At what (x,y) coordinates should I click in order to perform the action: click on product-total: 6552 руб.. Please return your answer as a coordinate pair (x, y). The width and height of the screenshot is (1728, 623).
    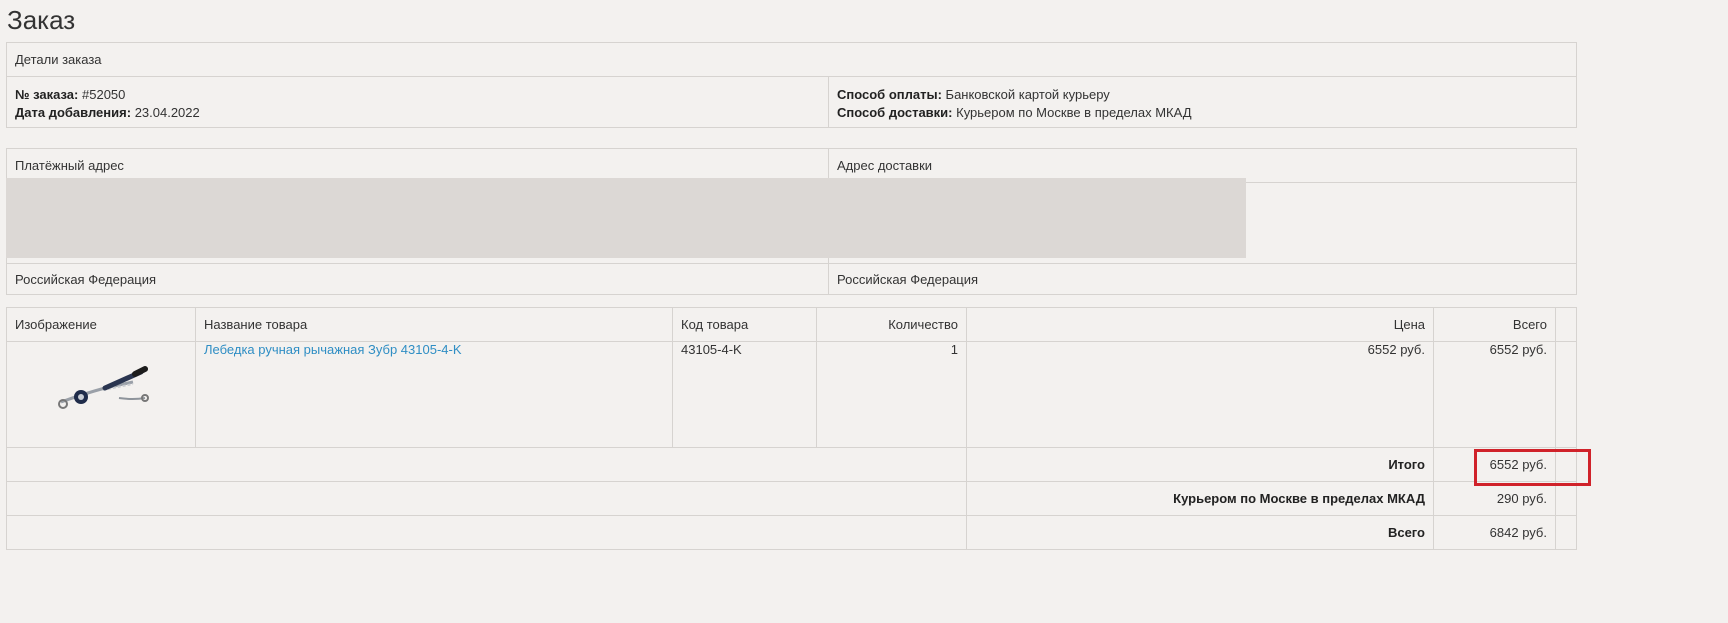
    Looking at the image, I should click on (1494, 394).